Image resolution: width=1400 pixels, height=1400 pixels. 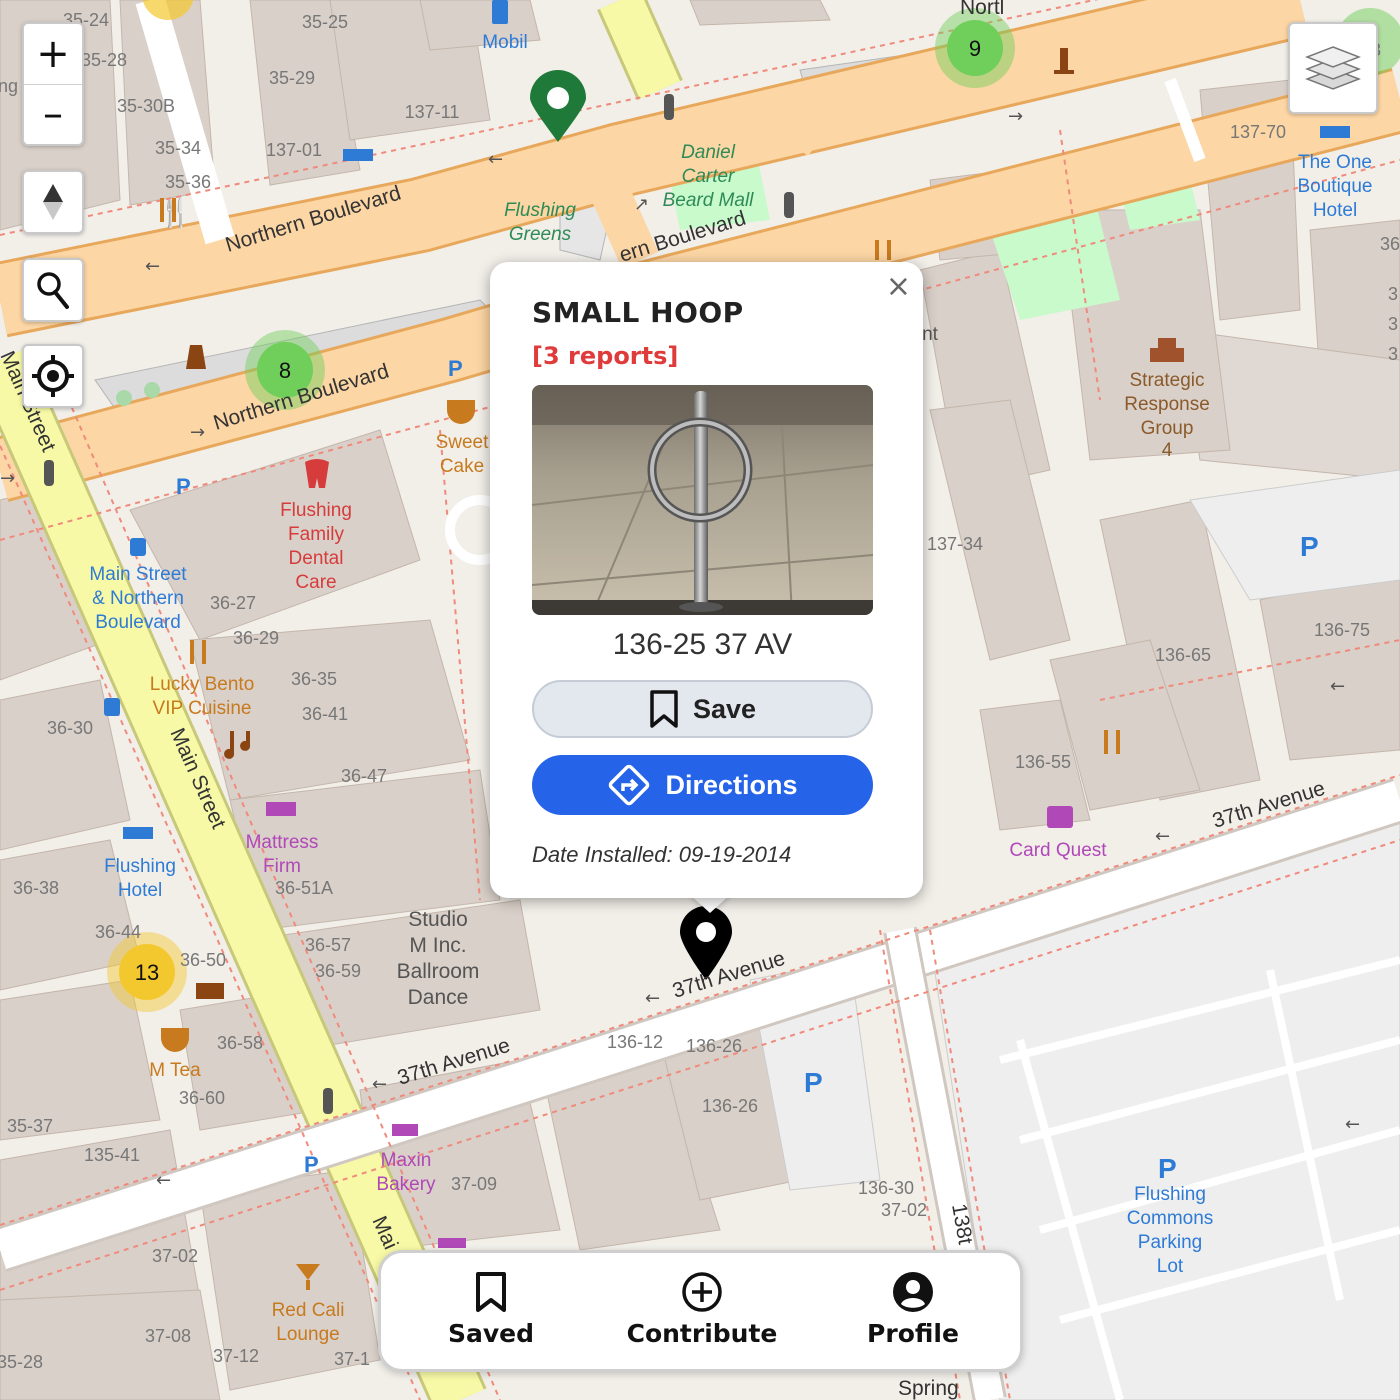 What do you see at coordinates (202, 684) in the screenshot?
I see `label-lucky-bento: Lucky Bento` at bounding box center [202, 684].